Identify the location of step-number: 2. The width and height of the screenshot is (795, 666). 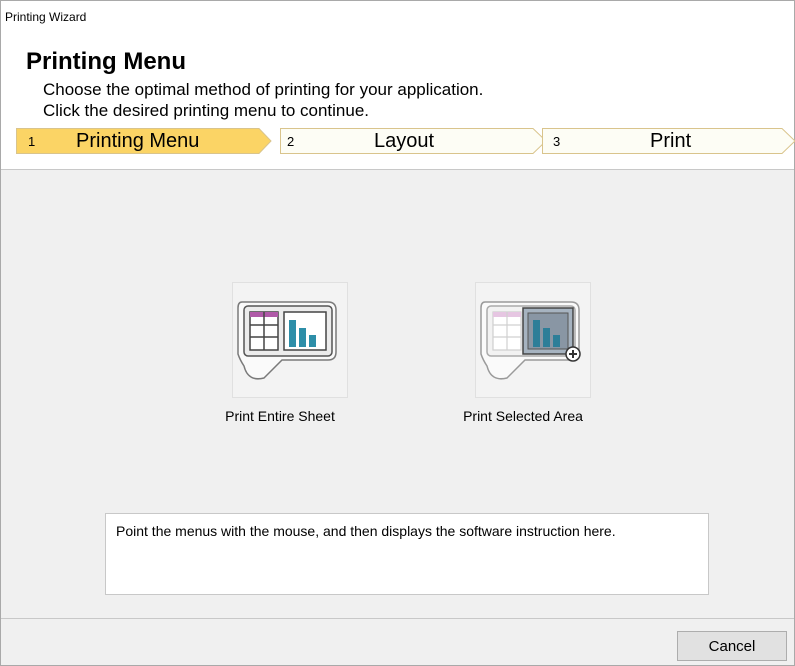
(291, 141).